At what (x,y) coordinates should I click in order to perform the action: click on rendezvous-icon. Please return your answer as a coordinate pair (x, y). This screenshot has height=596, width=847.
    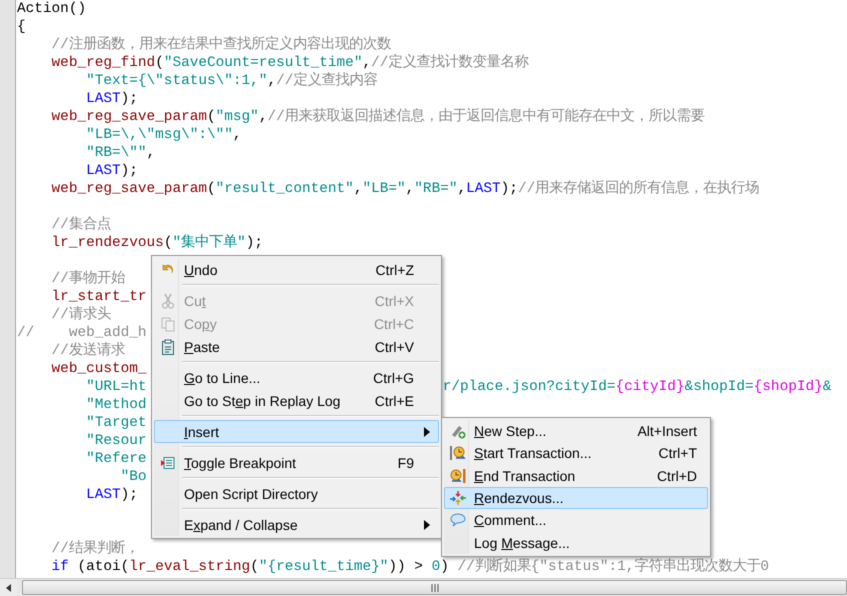
    Looking at the image, I should click on (458, 498).